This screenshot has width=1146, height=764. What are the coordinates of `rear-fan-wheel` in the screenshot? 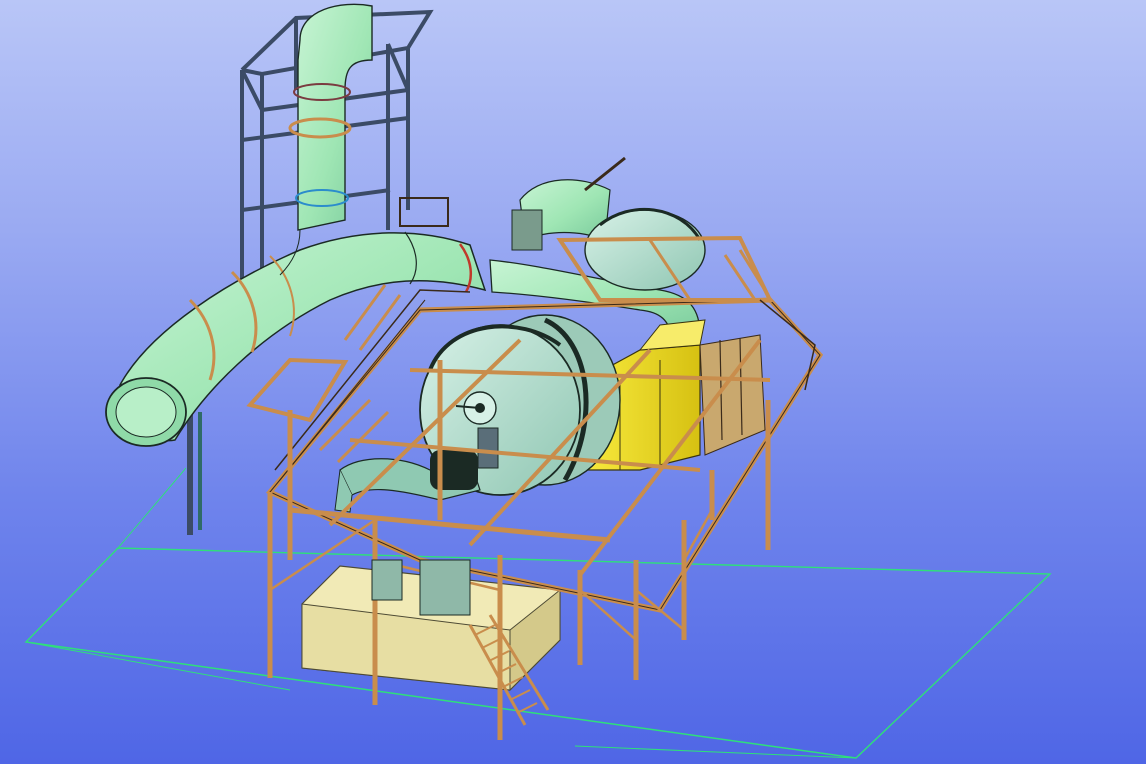 It's located at (645, 249).